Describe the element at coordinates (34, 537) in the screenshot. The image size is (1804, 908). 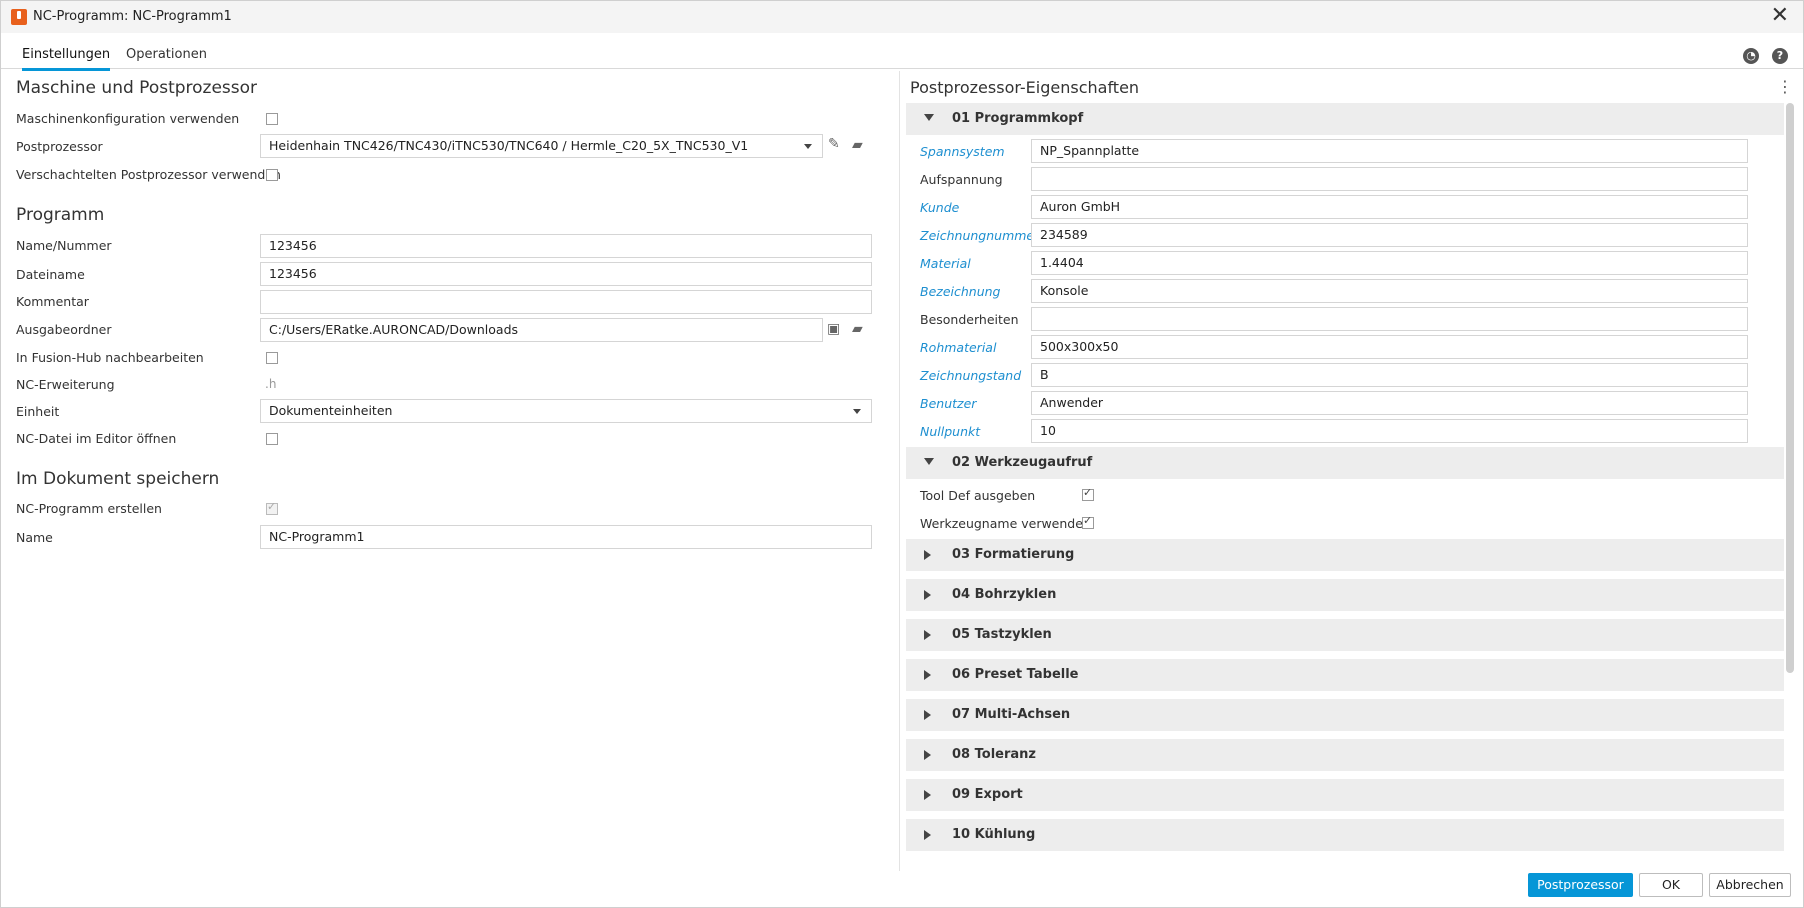
I see `name-label: Name` at that location.